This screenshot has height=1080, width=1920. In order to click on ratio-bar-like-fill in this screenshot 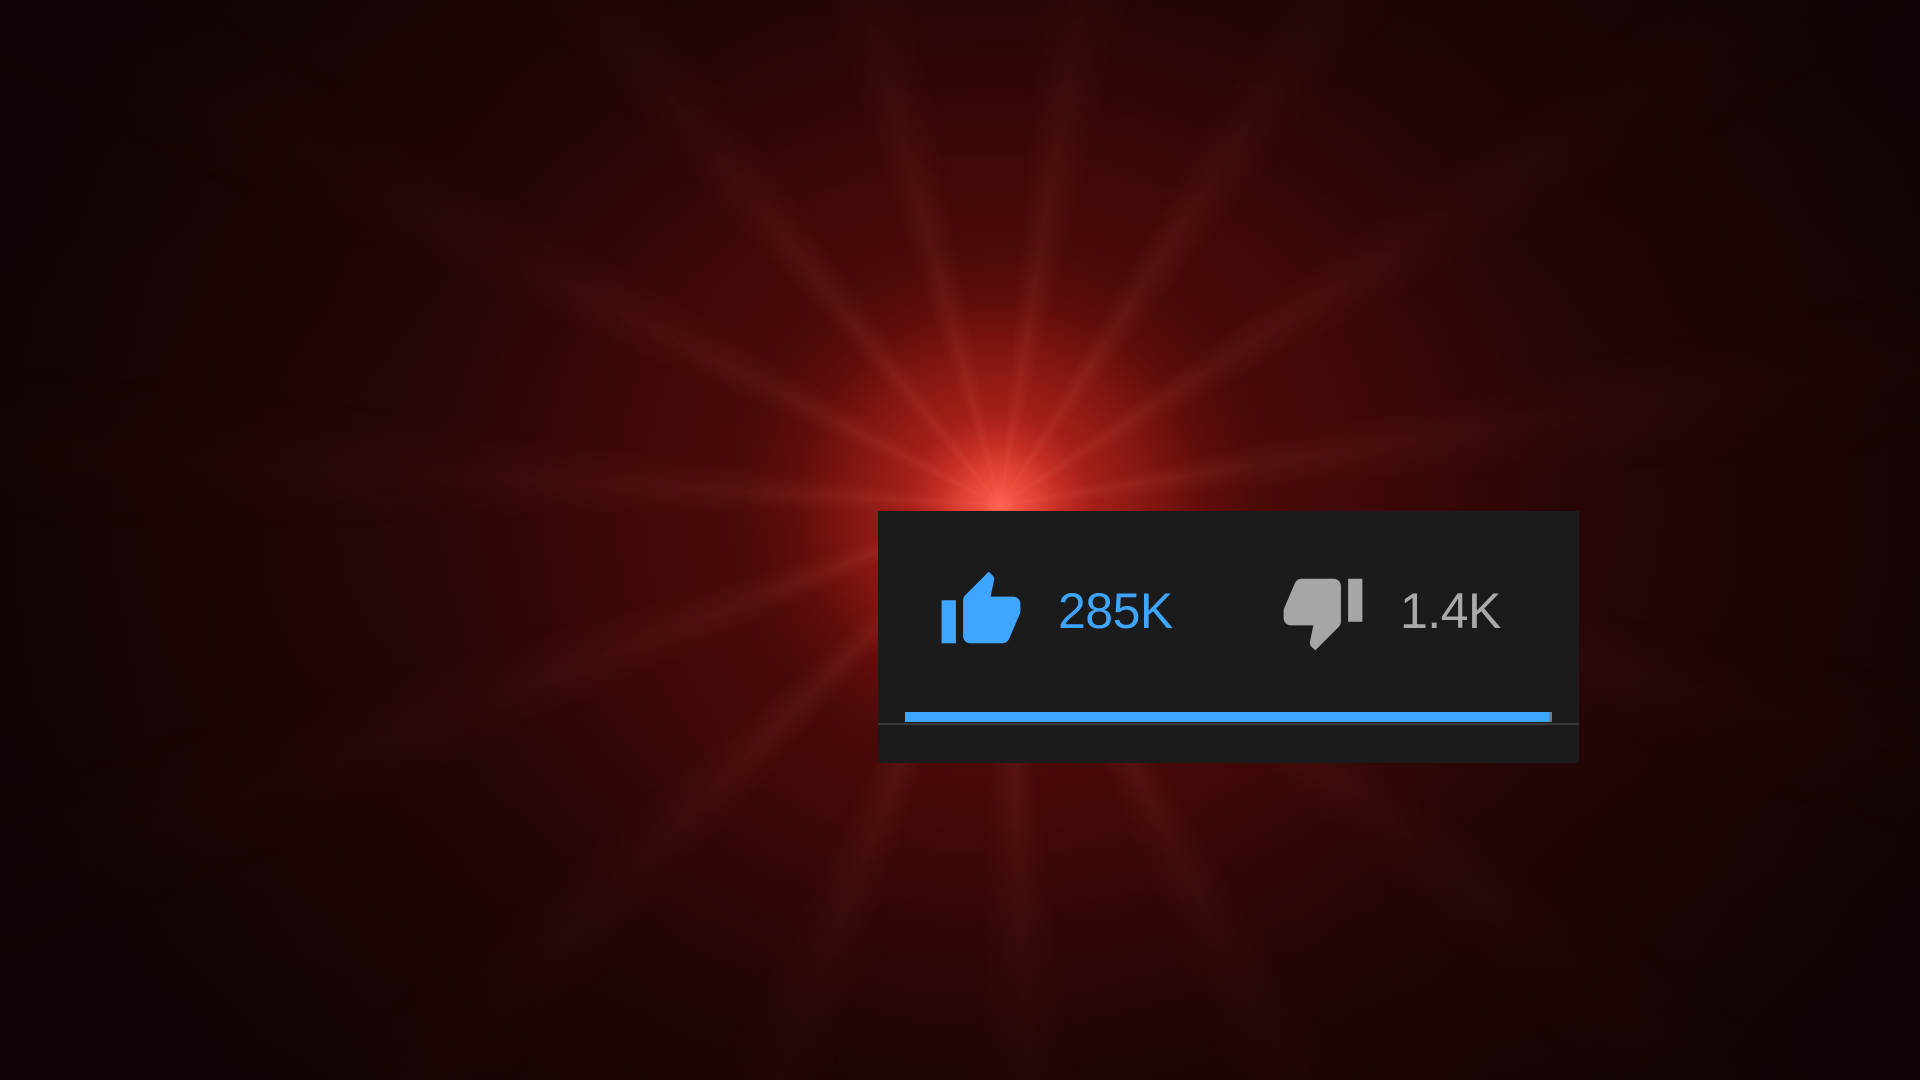, I will do `click(1227, 717)`.